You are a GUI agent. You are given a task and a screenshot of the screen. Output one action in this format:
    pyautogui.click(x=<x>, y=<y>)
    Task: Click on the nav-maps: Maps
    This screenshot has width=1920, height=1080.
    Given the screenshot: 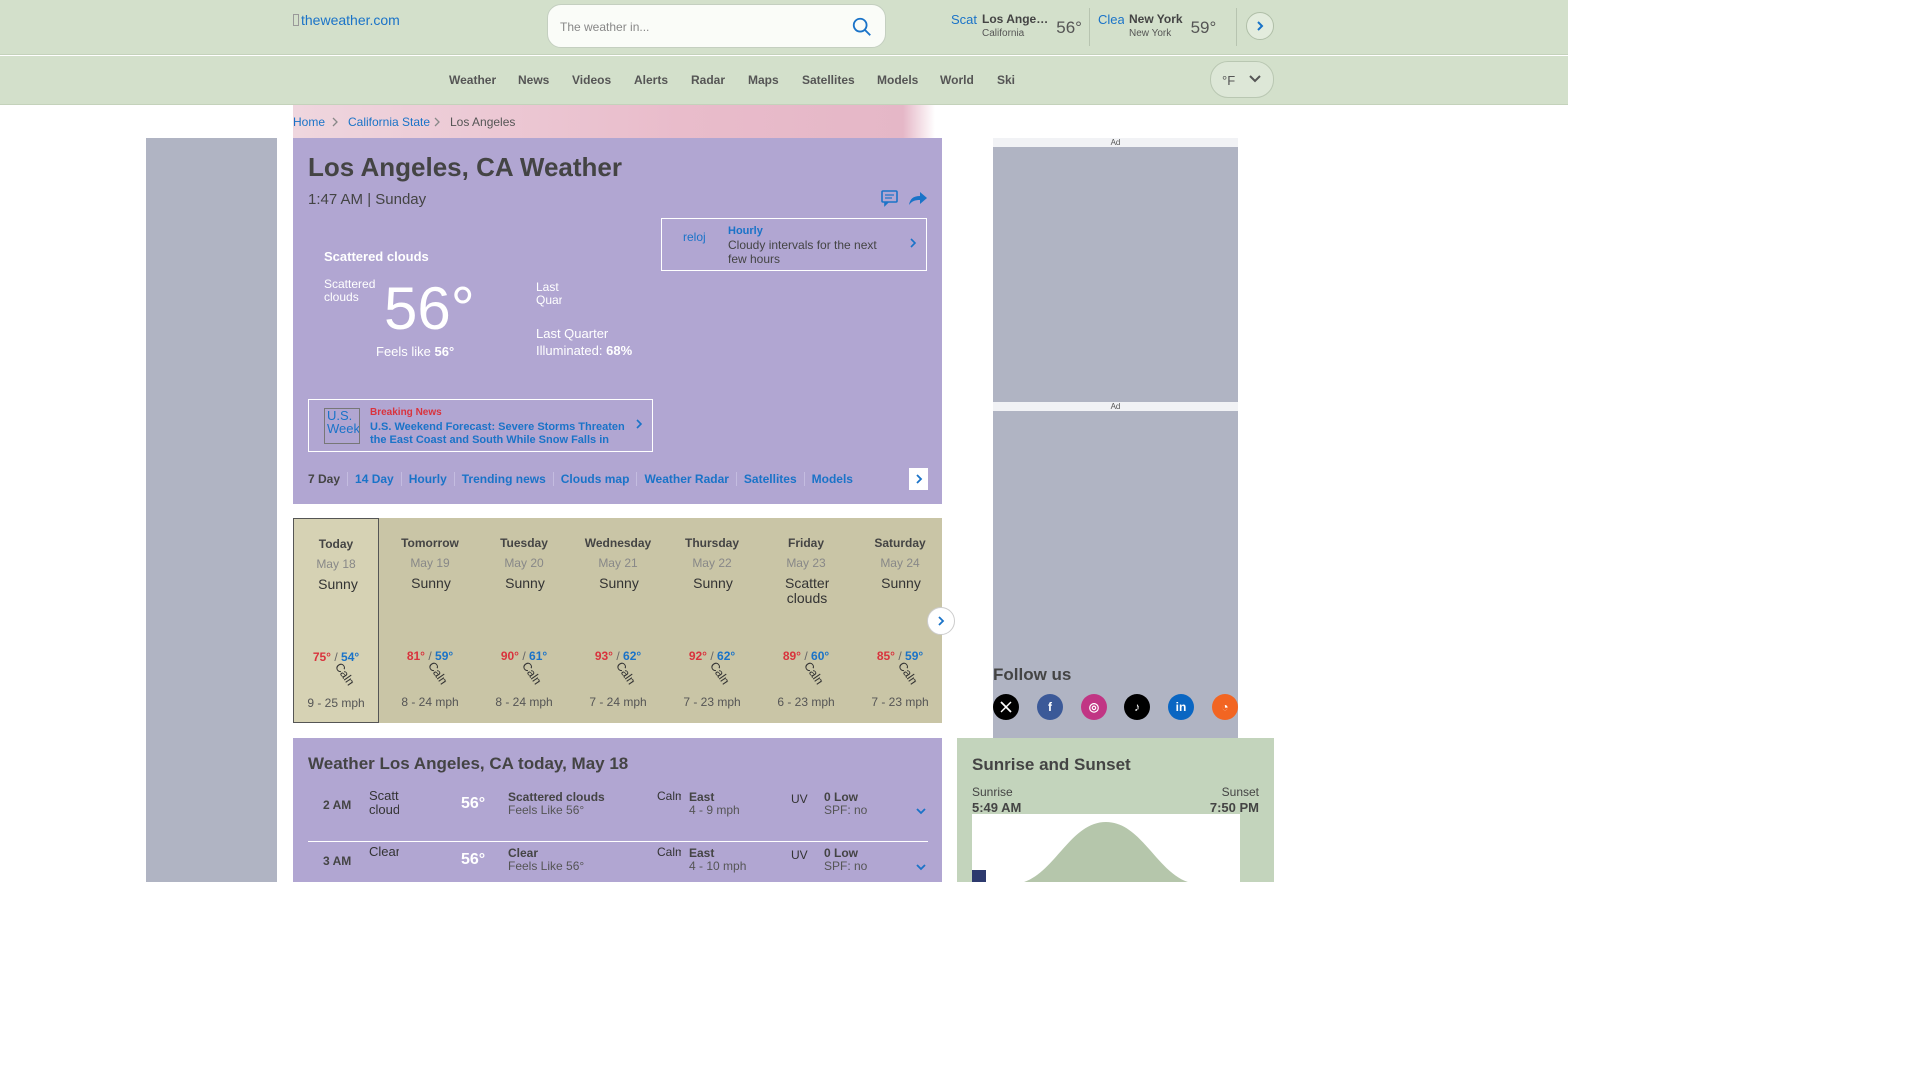 What is the action you would take?
    pyautogui.click(x=763, y=80)
    